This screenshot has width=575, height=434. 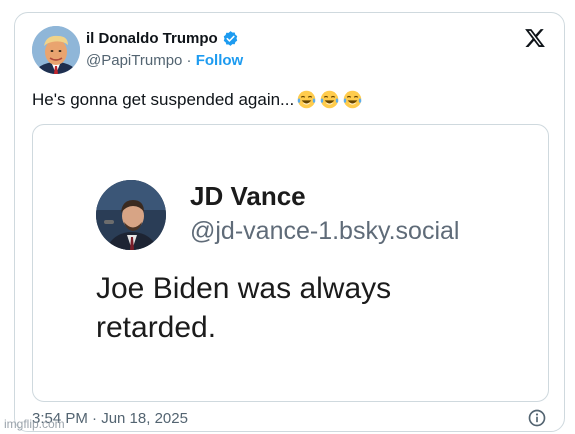 I want to click on author-avatar-image, so click(x=56, y=50).